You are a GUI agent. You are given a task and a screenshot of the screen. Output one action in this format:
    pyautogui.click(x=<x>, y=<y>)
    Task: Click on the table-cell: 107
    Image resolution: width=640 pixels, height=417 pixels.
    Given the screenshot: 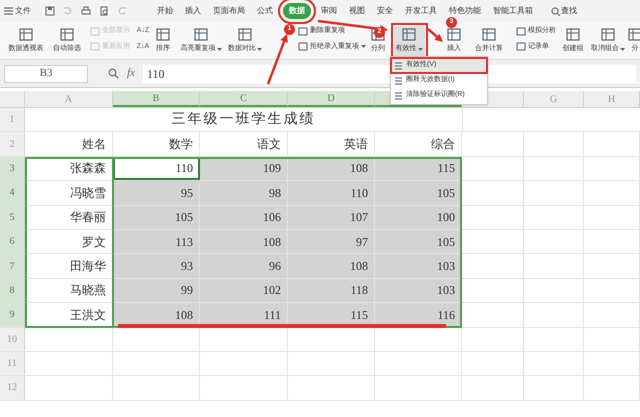 What is the action you would take?
    pyautogui.click(x=331, y=217)
    